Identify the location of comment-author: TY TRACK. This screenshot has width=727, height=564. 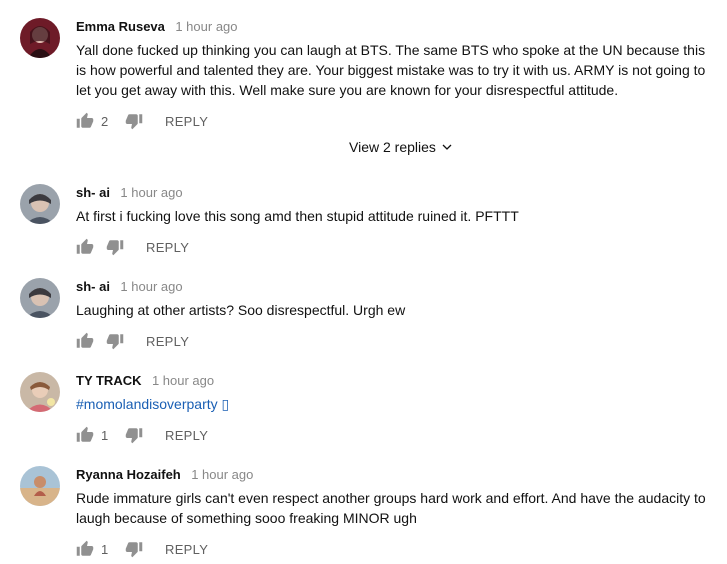
(108, 380).